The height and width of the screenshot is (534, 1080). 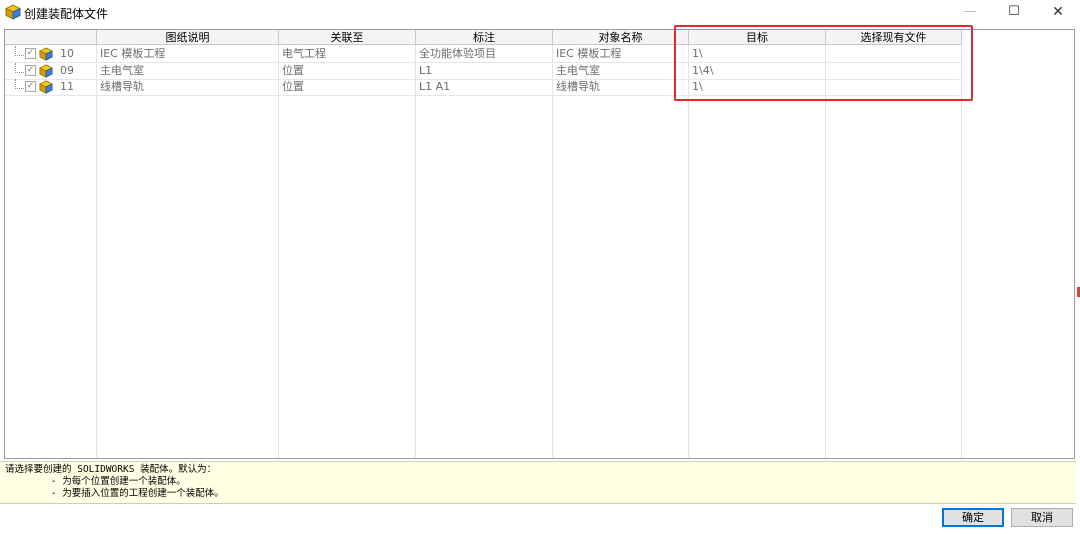 What do you see at coordinates (67, 70) in the screenshot?
I see `row-number: 09` at bounding box center [67, 70].